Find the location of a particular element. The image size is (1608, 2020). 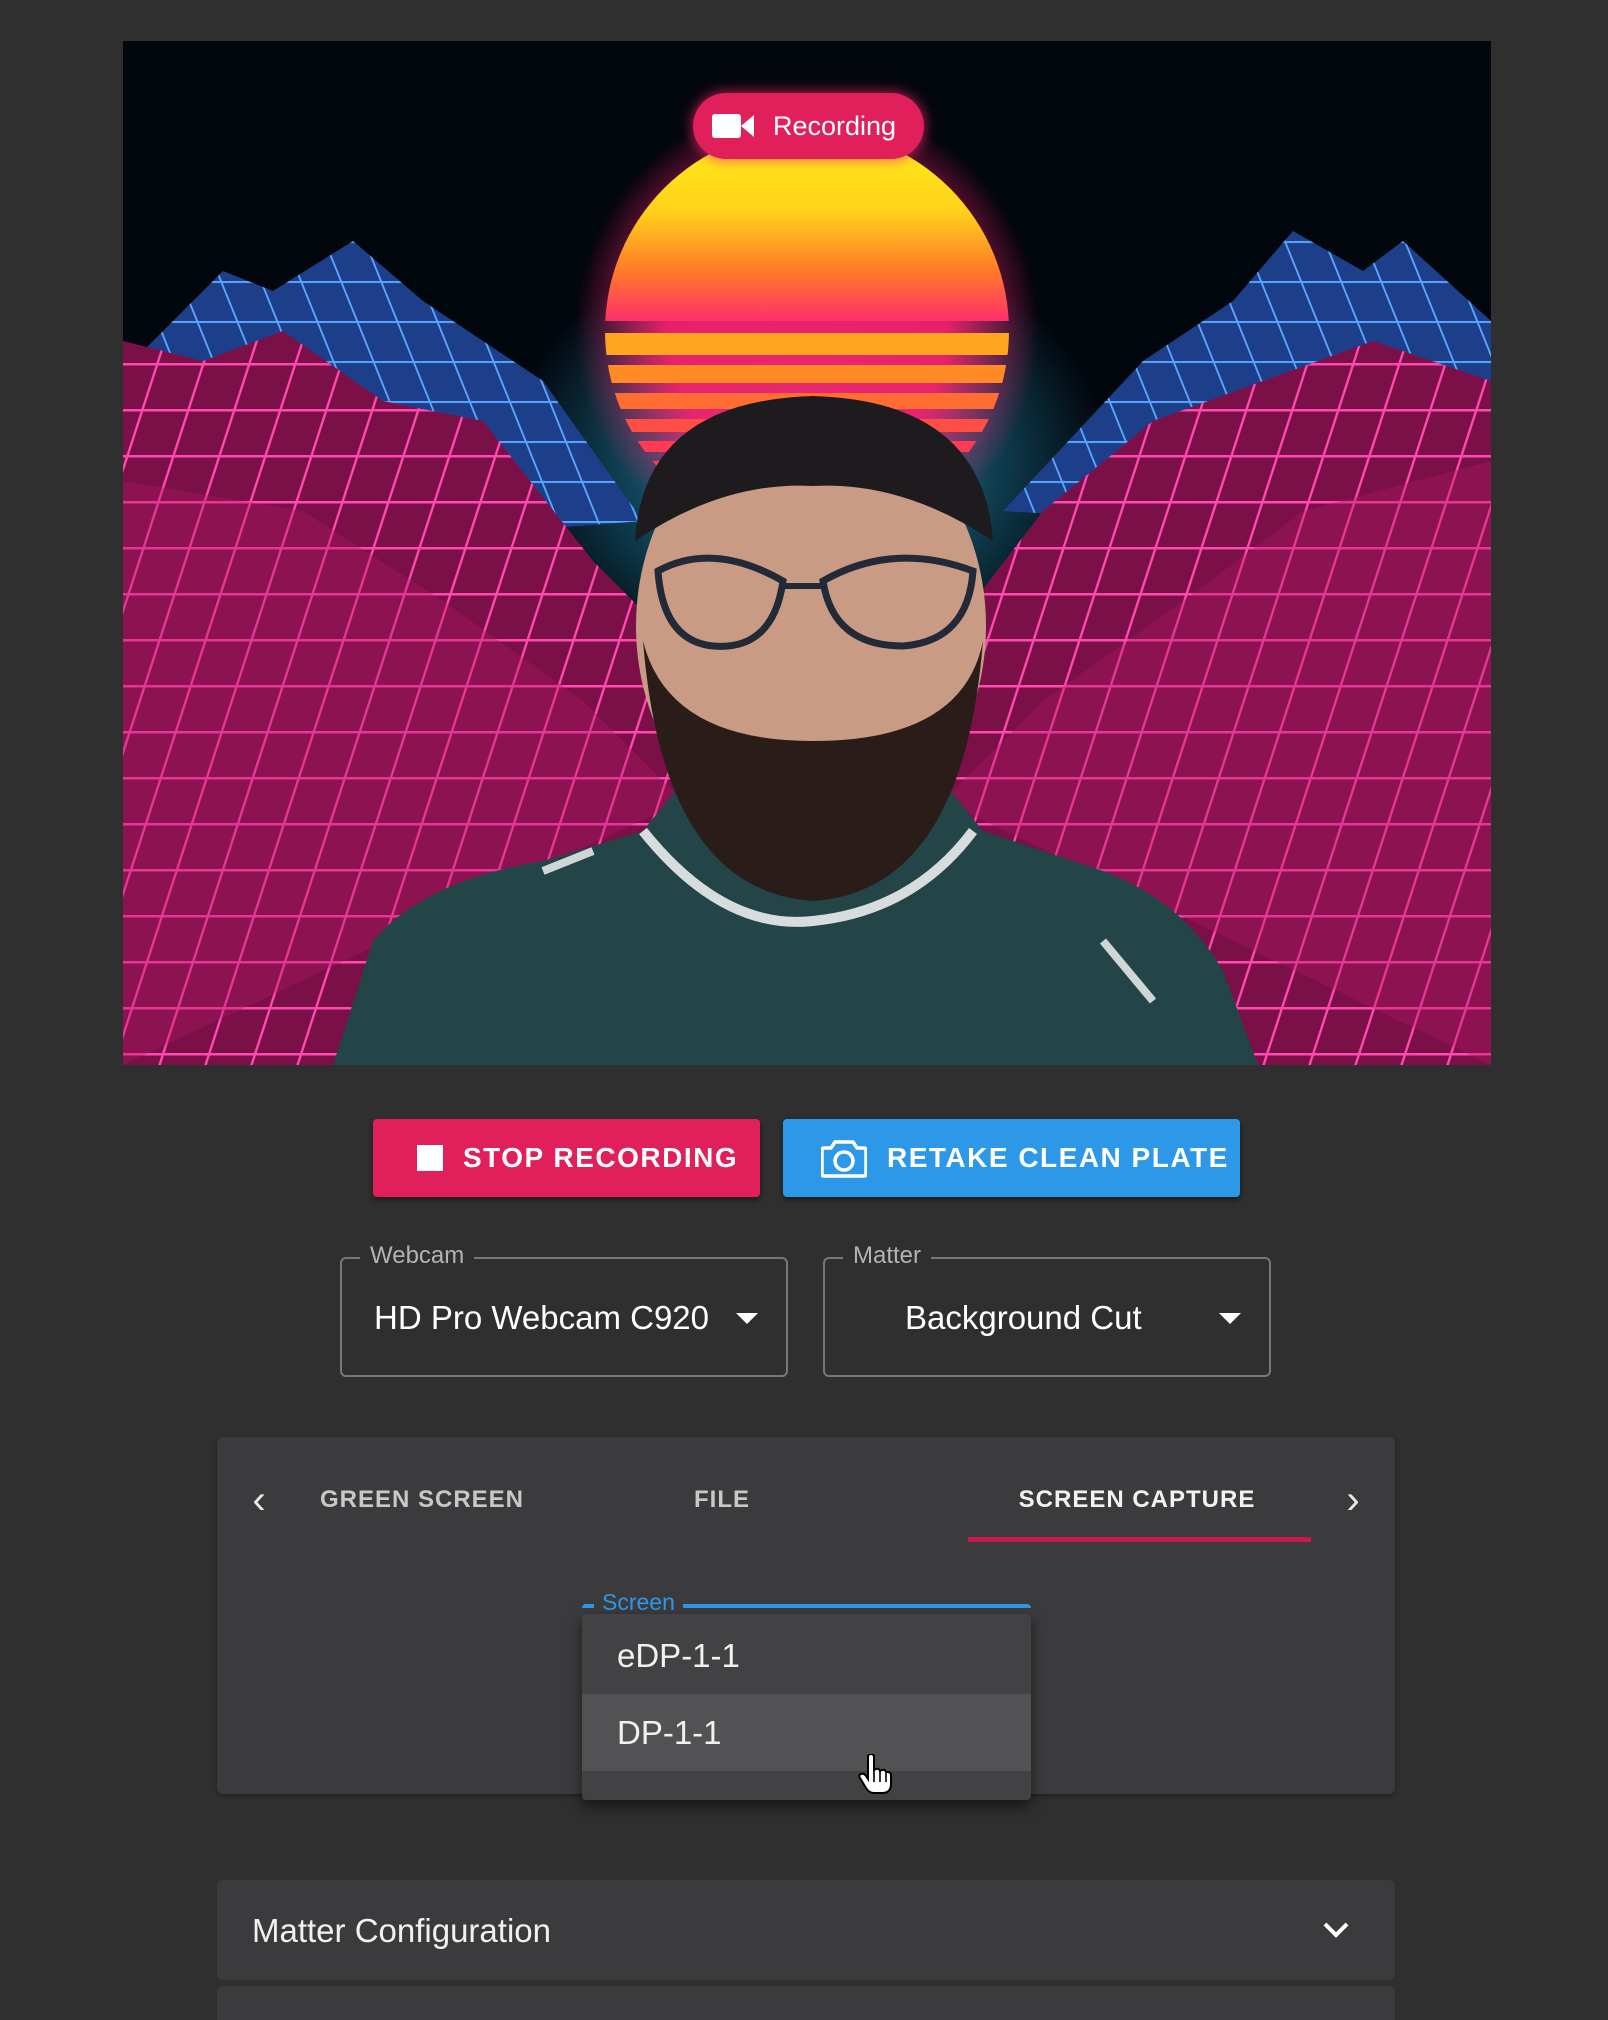

stop-icon is located at coordinates (430, 1158).